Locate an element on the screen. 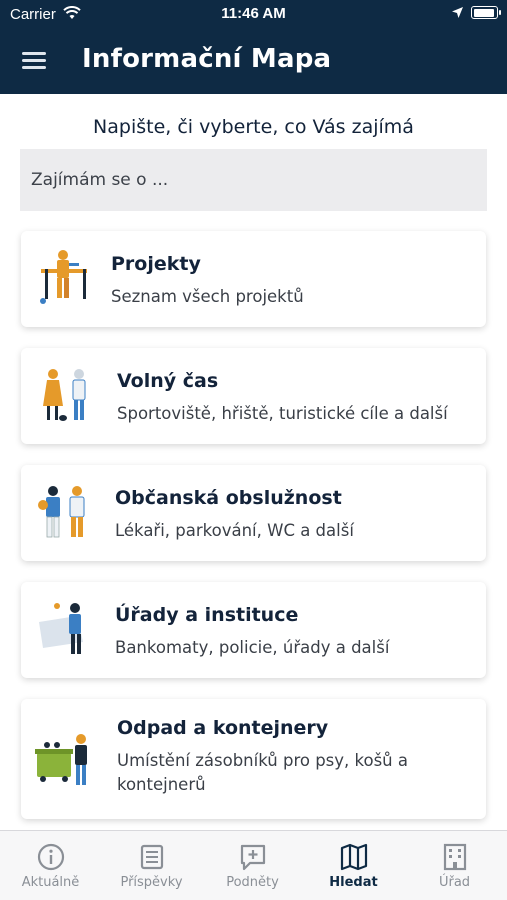  status-bar: Carrier 11:46 AM is located at coordinates (253, 14).